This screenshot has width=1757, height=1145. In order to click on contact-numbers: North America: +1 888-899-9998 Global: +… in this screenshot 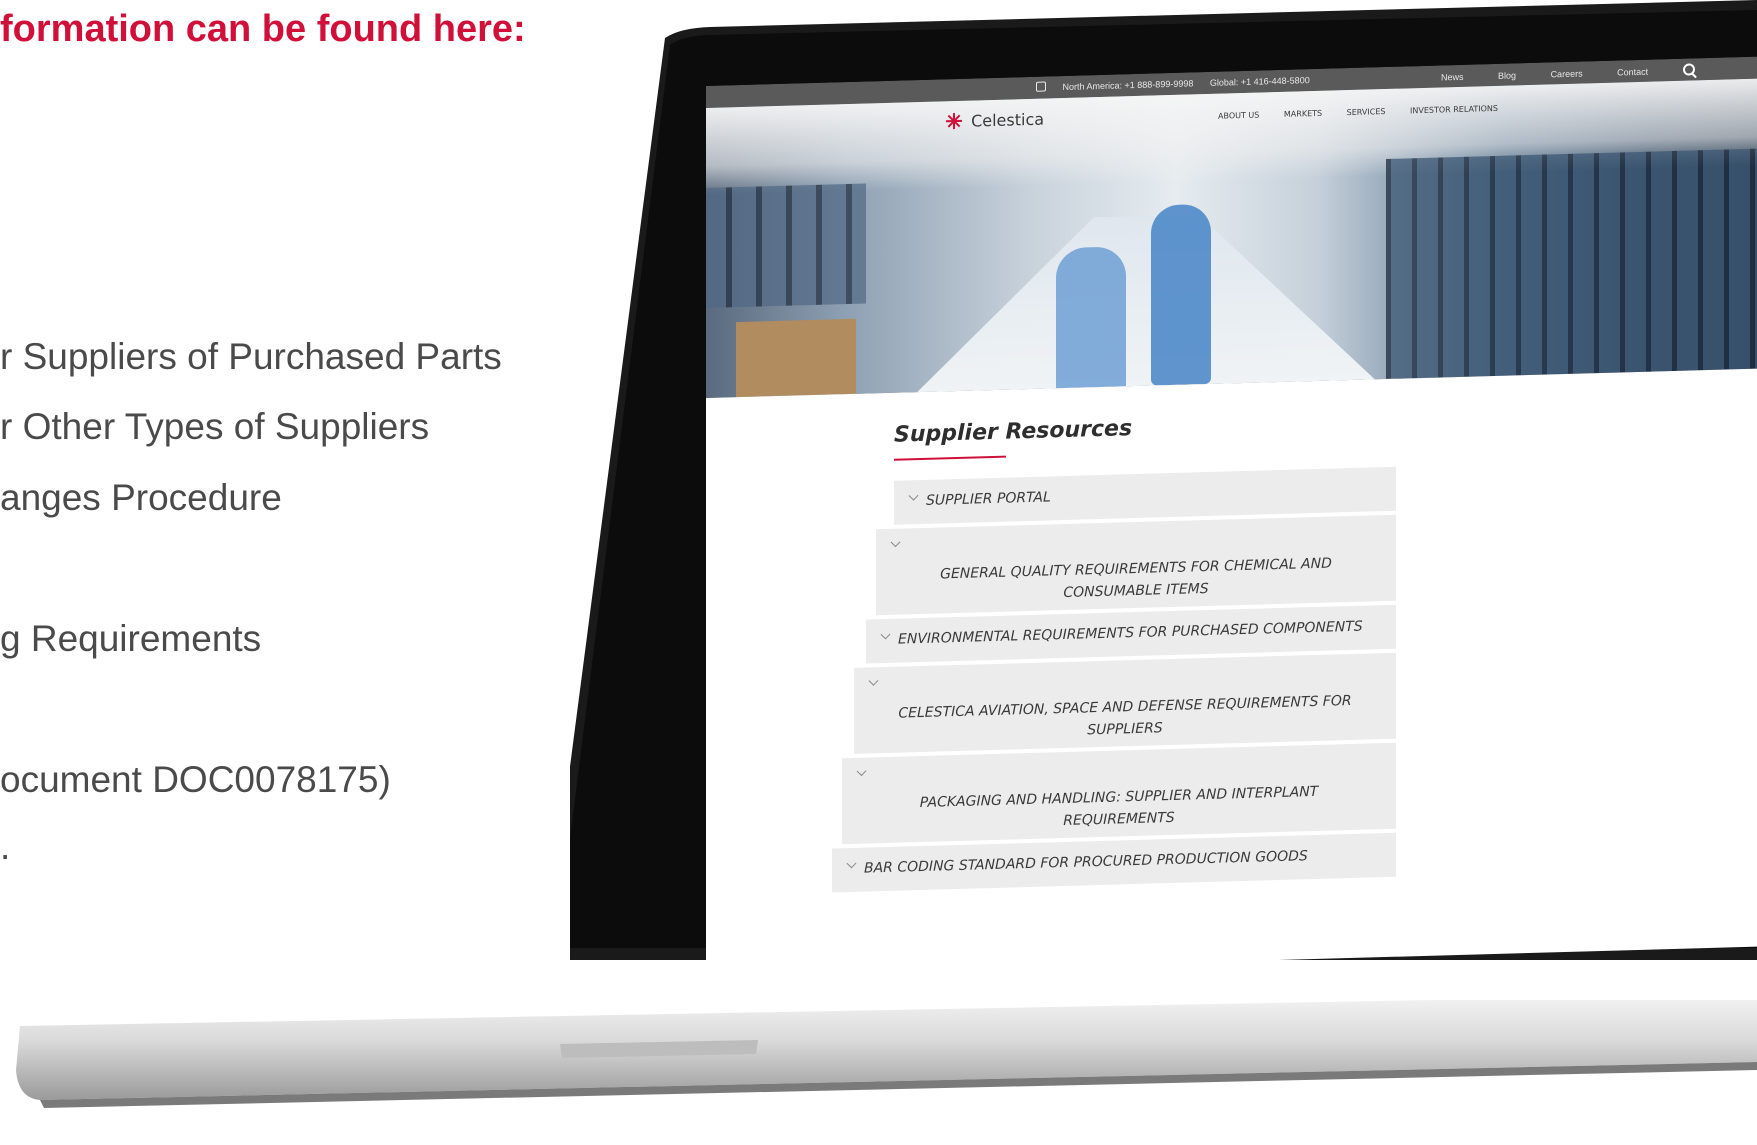, I will do `click(1180, 83)`.